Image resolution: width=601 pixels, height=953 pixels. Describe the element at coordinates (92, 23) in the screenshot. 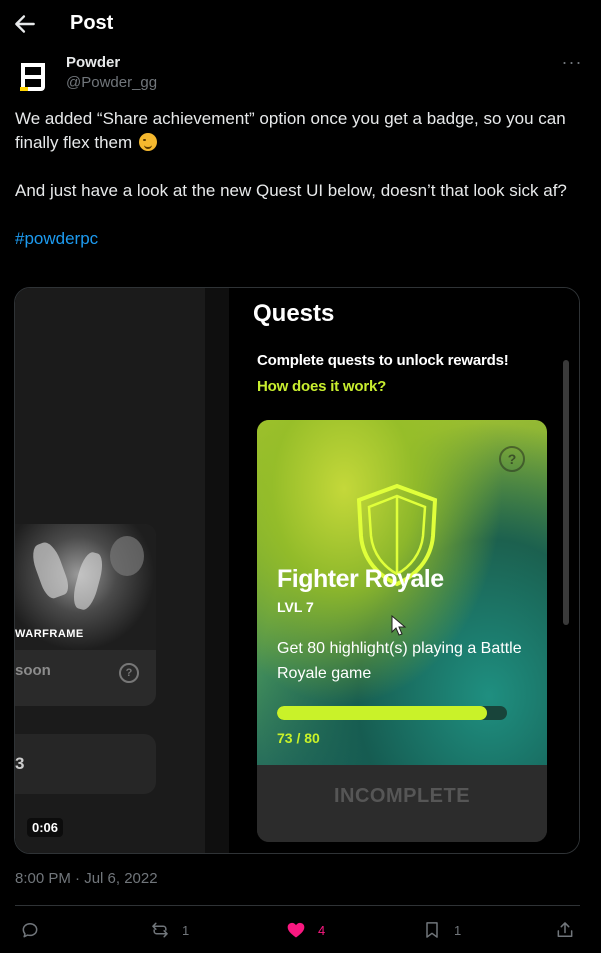

I see `page-title: Post` at that location.